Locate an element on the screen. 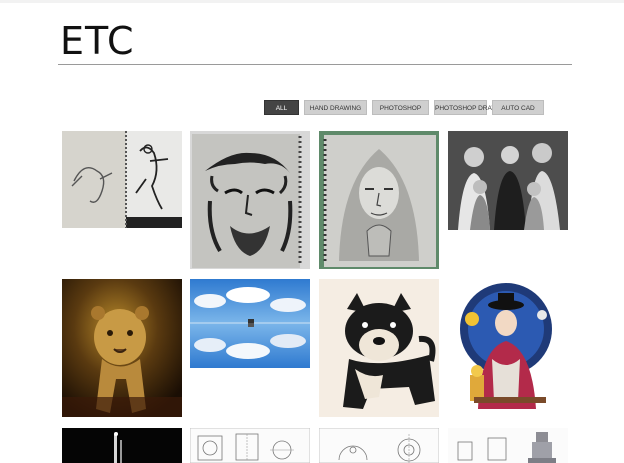 The image size is (624, 463). gallery-item-family-photo is located at coordinates (508, 180).